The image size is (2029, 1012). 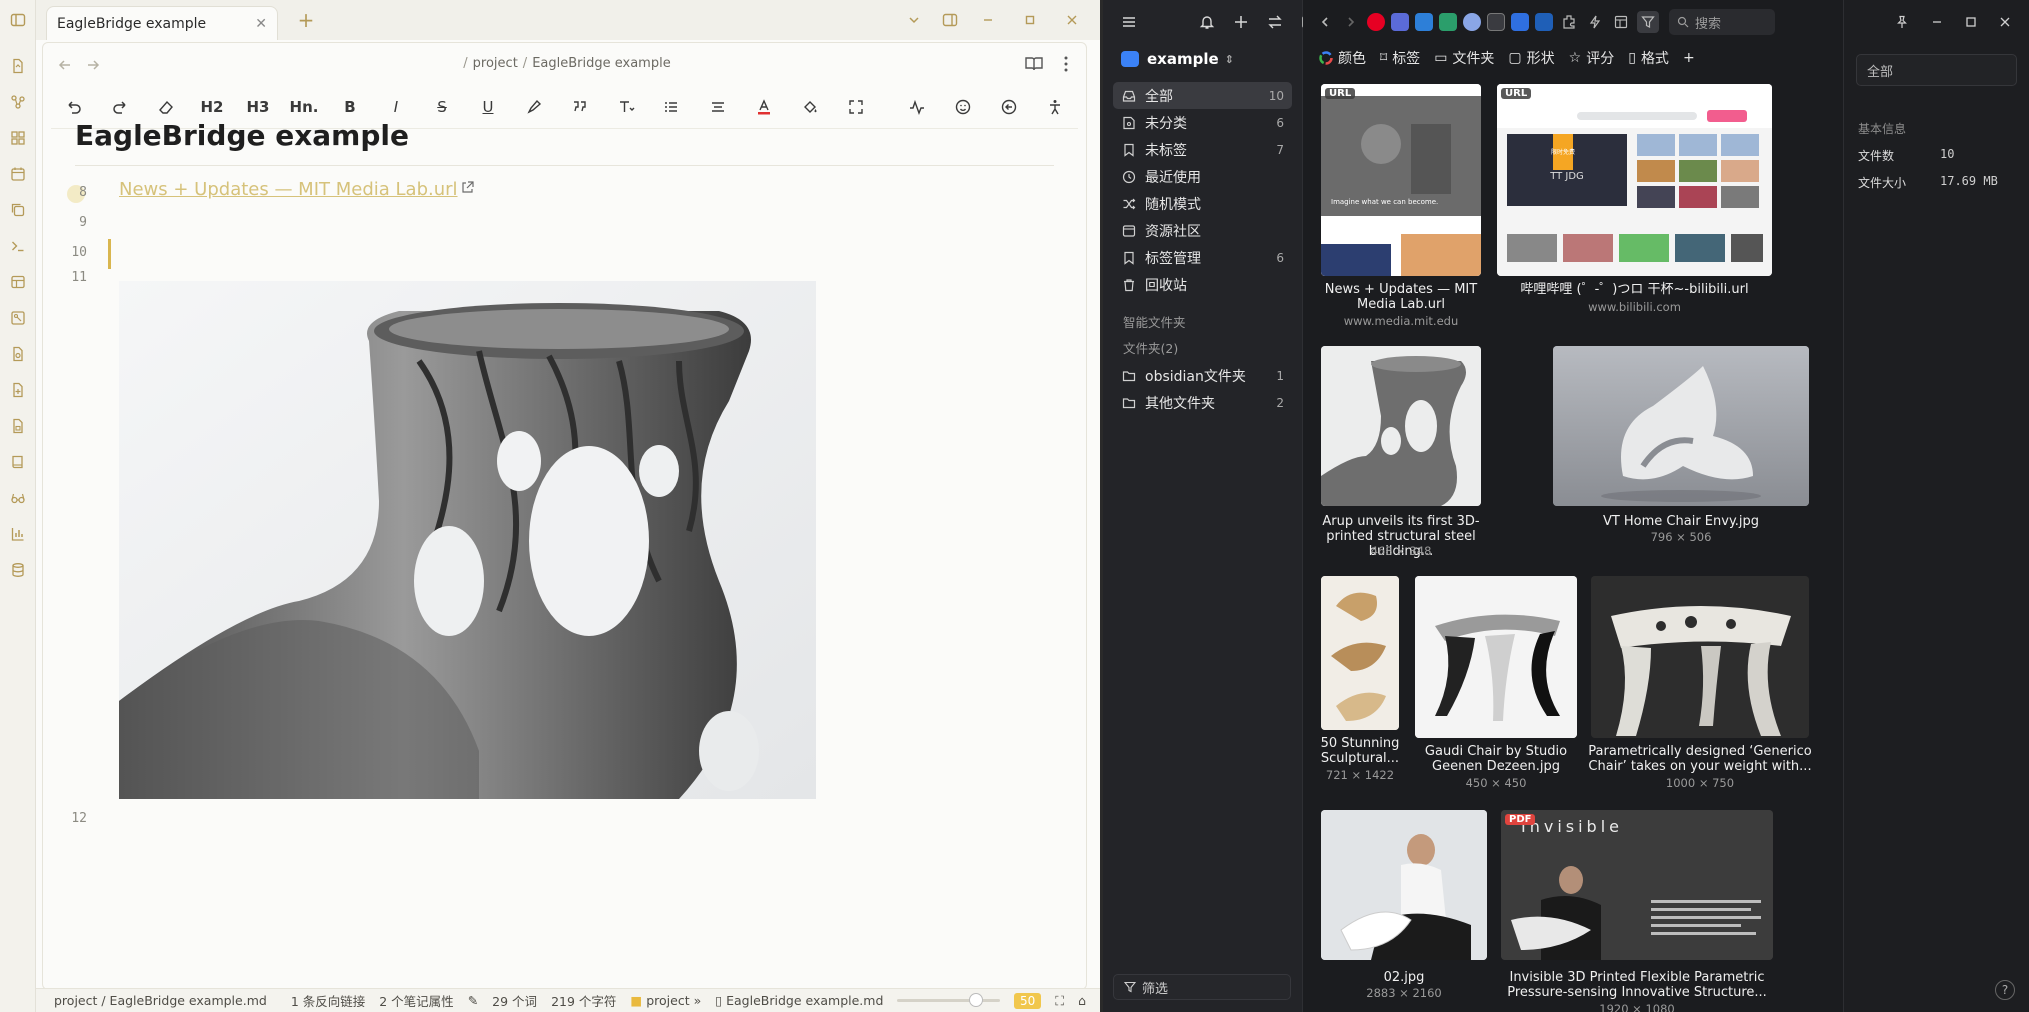 I want to click on asset-card: VT Home Chair Envy.jpg 796 × 506, so click(x=1681, y=445).